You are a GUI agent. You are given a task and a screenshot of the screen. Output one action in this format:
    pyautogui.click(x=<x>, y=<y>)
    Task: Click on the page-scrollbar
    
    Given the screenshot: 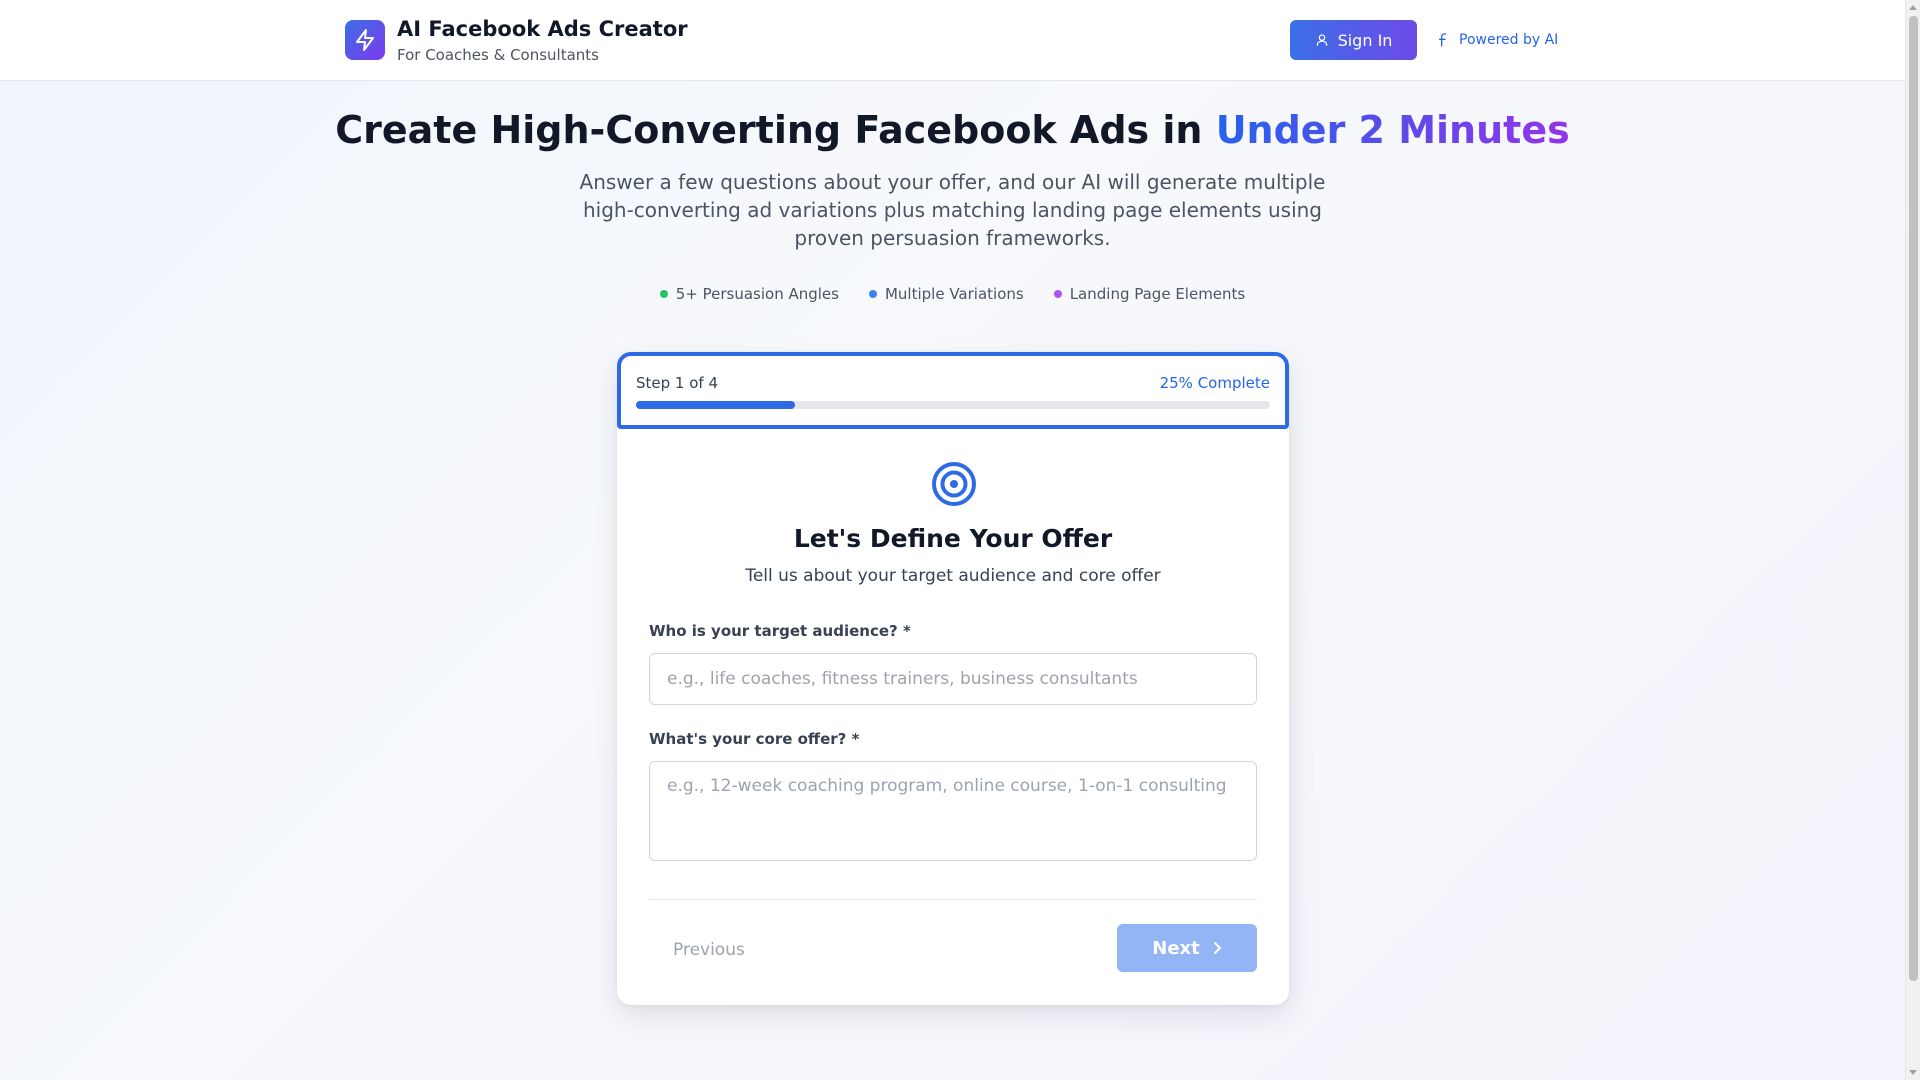 What is the action you would take?
    pyautogui.click(x=1912, y=540)
    